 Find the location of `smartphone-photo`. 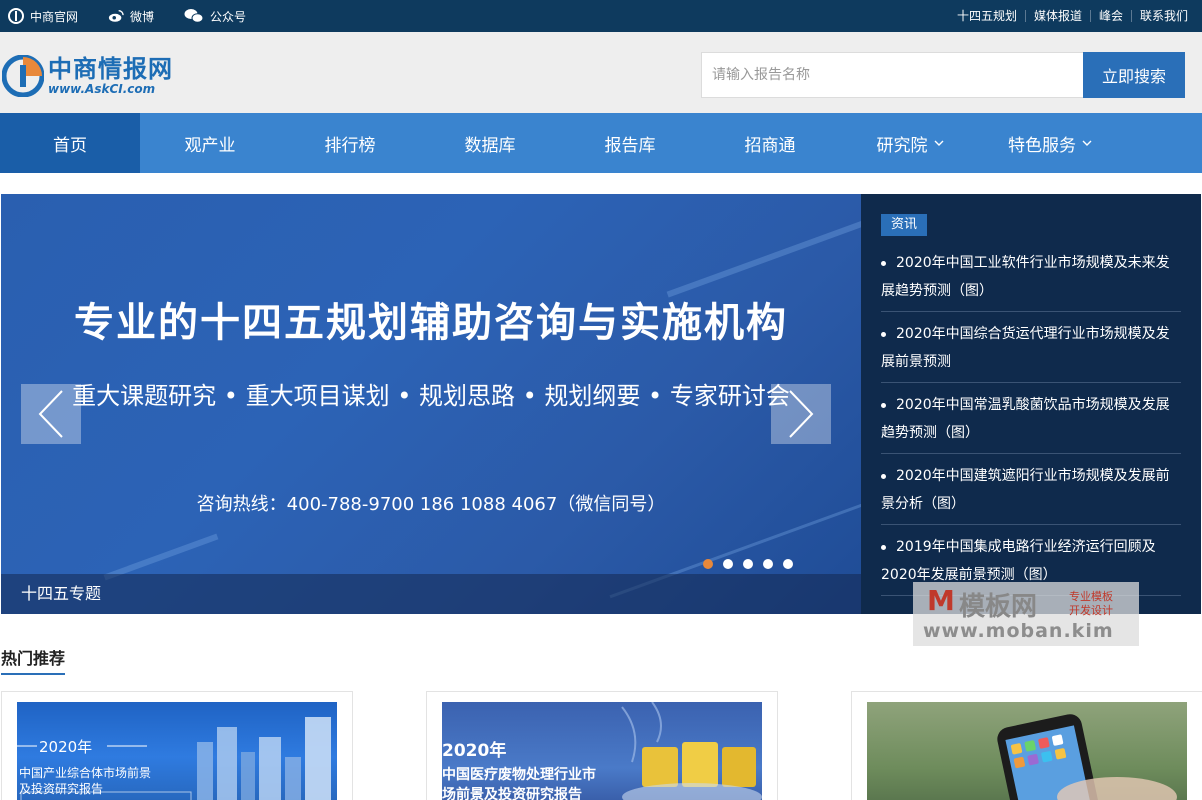

smartphone-photo is located at coordinates (1087, 757).